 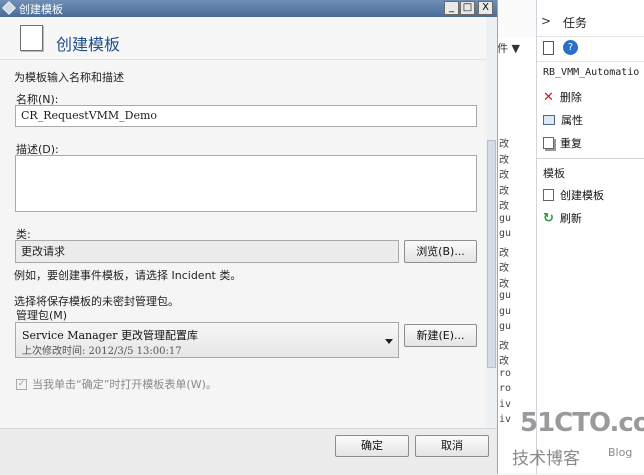 What do you see at coordinates (88, 44) in the screenshot?
I see `dialog-header-title: 创建模板` at bounding box center [88, 44].